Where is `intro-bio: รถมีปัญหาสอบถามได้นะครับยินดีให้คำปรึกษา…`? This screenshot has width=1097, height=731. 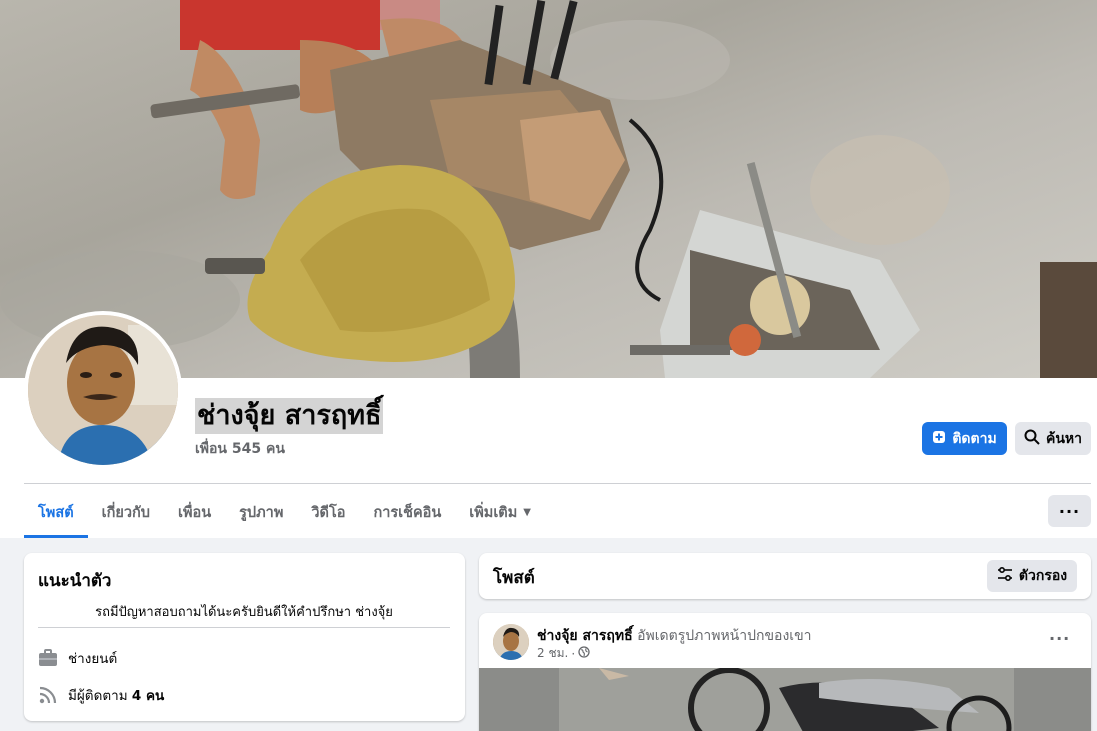
intro-bio: รถมีปัญหาสอบถามได้นะครับยินดีให้คำปรึกษา… is located at coordinates (244, 612).